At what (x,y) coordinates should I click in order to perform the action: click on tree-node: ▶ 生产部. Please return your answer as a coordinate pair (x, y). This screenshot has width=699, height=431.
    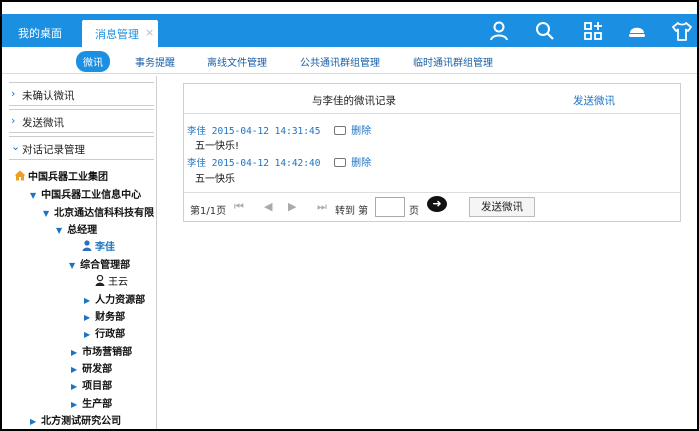
    Looking at the image, I should click on (91, 402).